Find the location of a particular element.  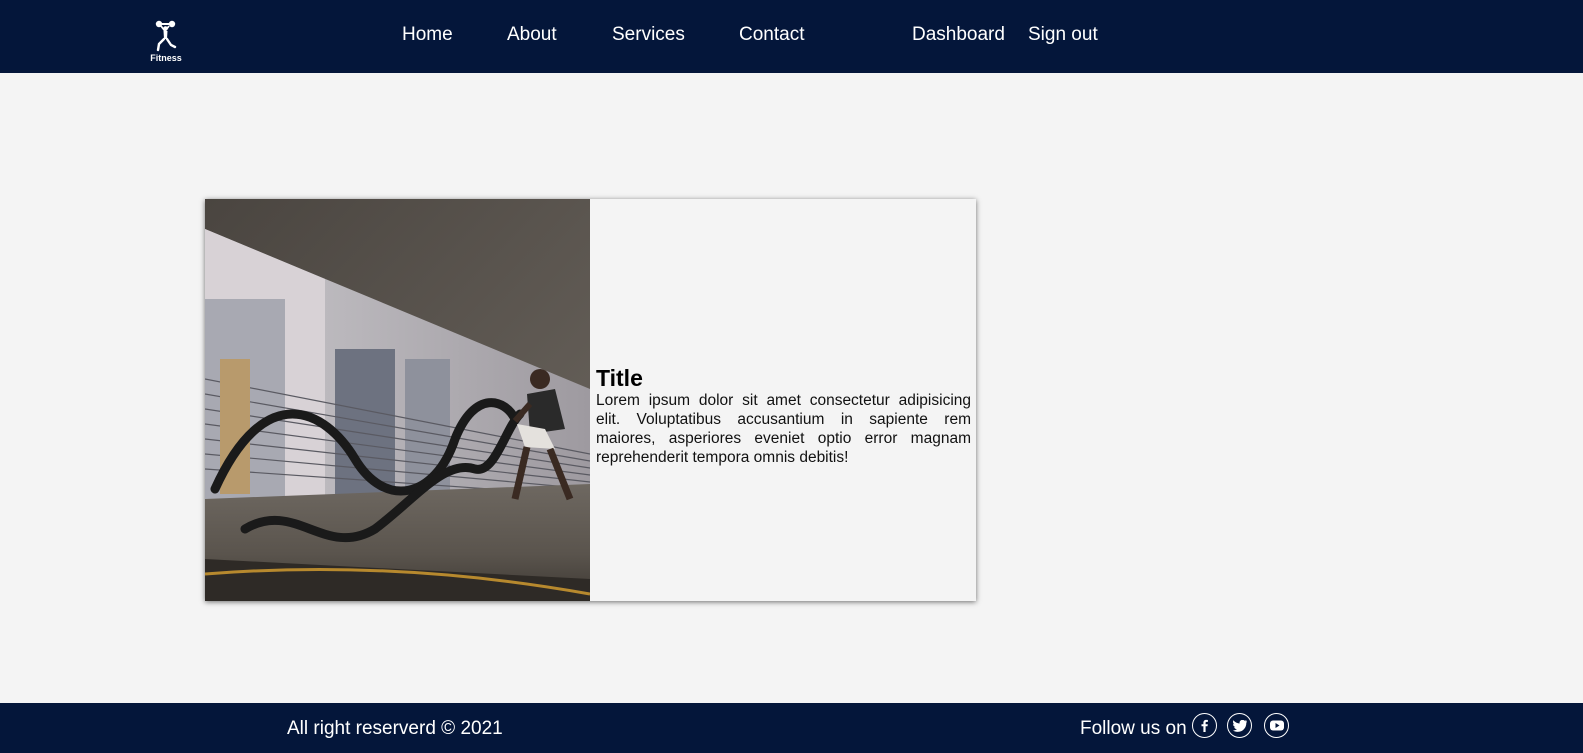

nav-services: Services is located at coordinates (648, 35).